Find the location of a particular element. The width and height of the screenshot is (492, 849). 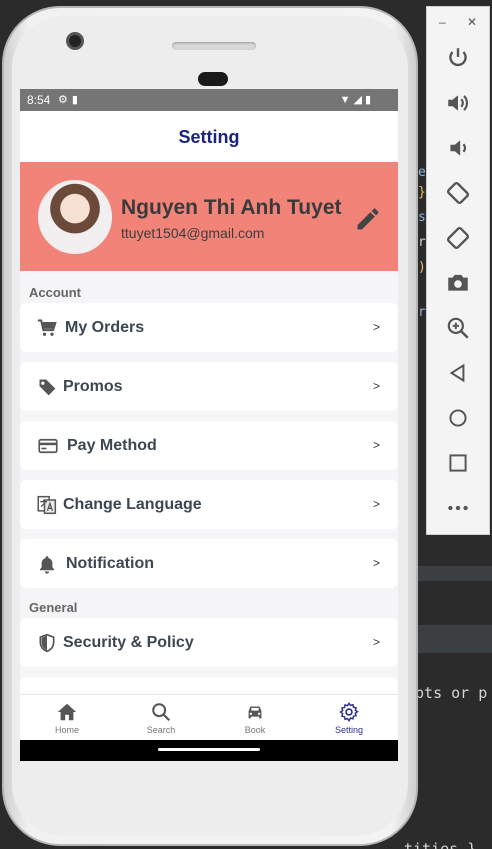

nav-label: Home is located at coordinates (66, 730).